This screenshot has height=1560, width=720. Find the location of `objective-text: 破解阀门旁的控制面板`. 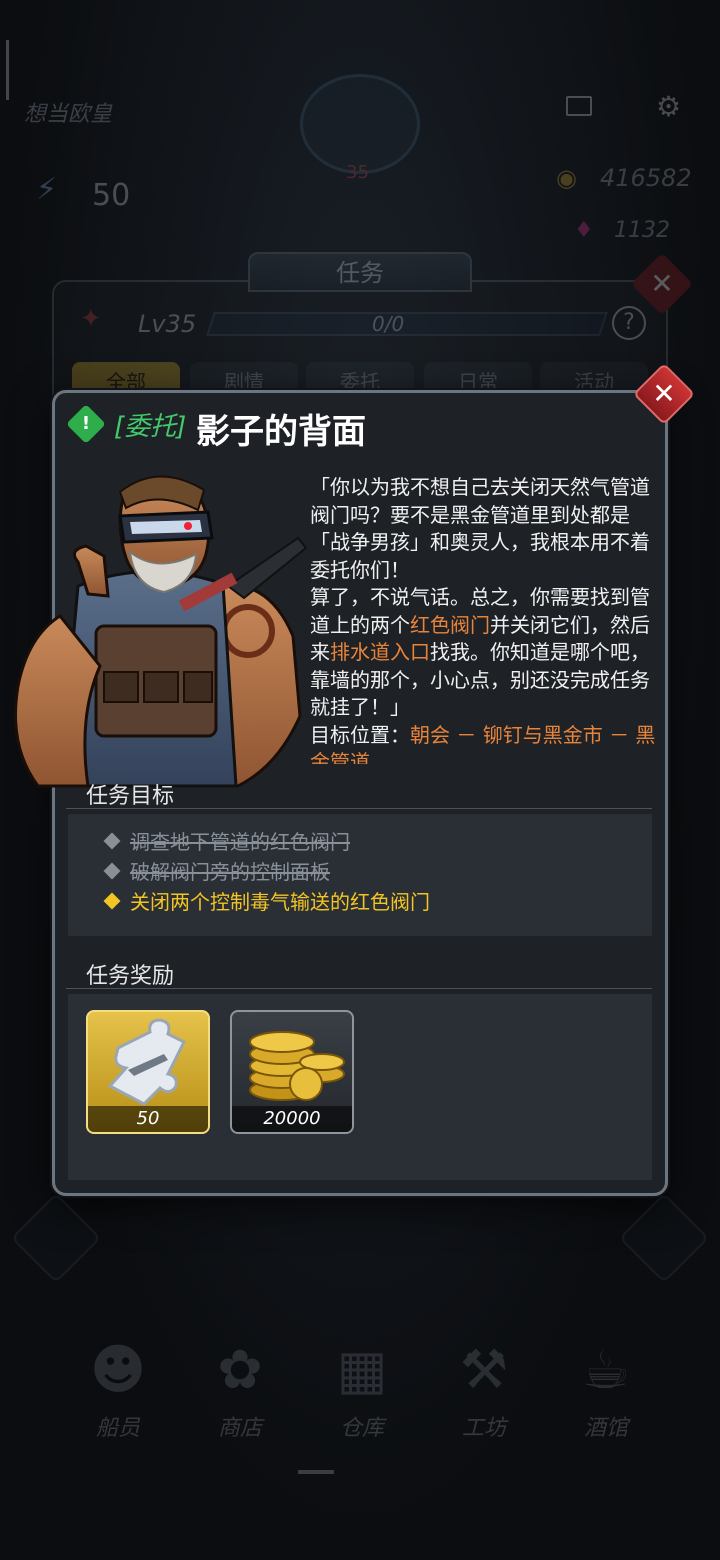

objective-text: 破解阀门旁的控制面板 is located at coordinates (230, 872).